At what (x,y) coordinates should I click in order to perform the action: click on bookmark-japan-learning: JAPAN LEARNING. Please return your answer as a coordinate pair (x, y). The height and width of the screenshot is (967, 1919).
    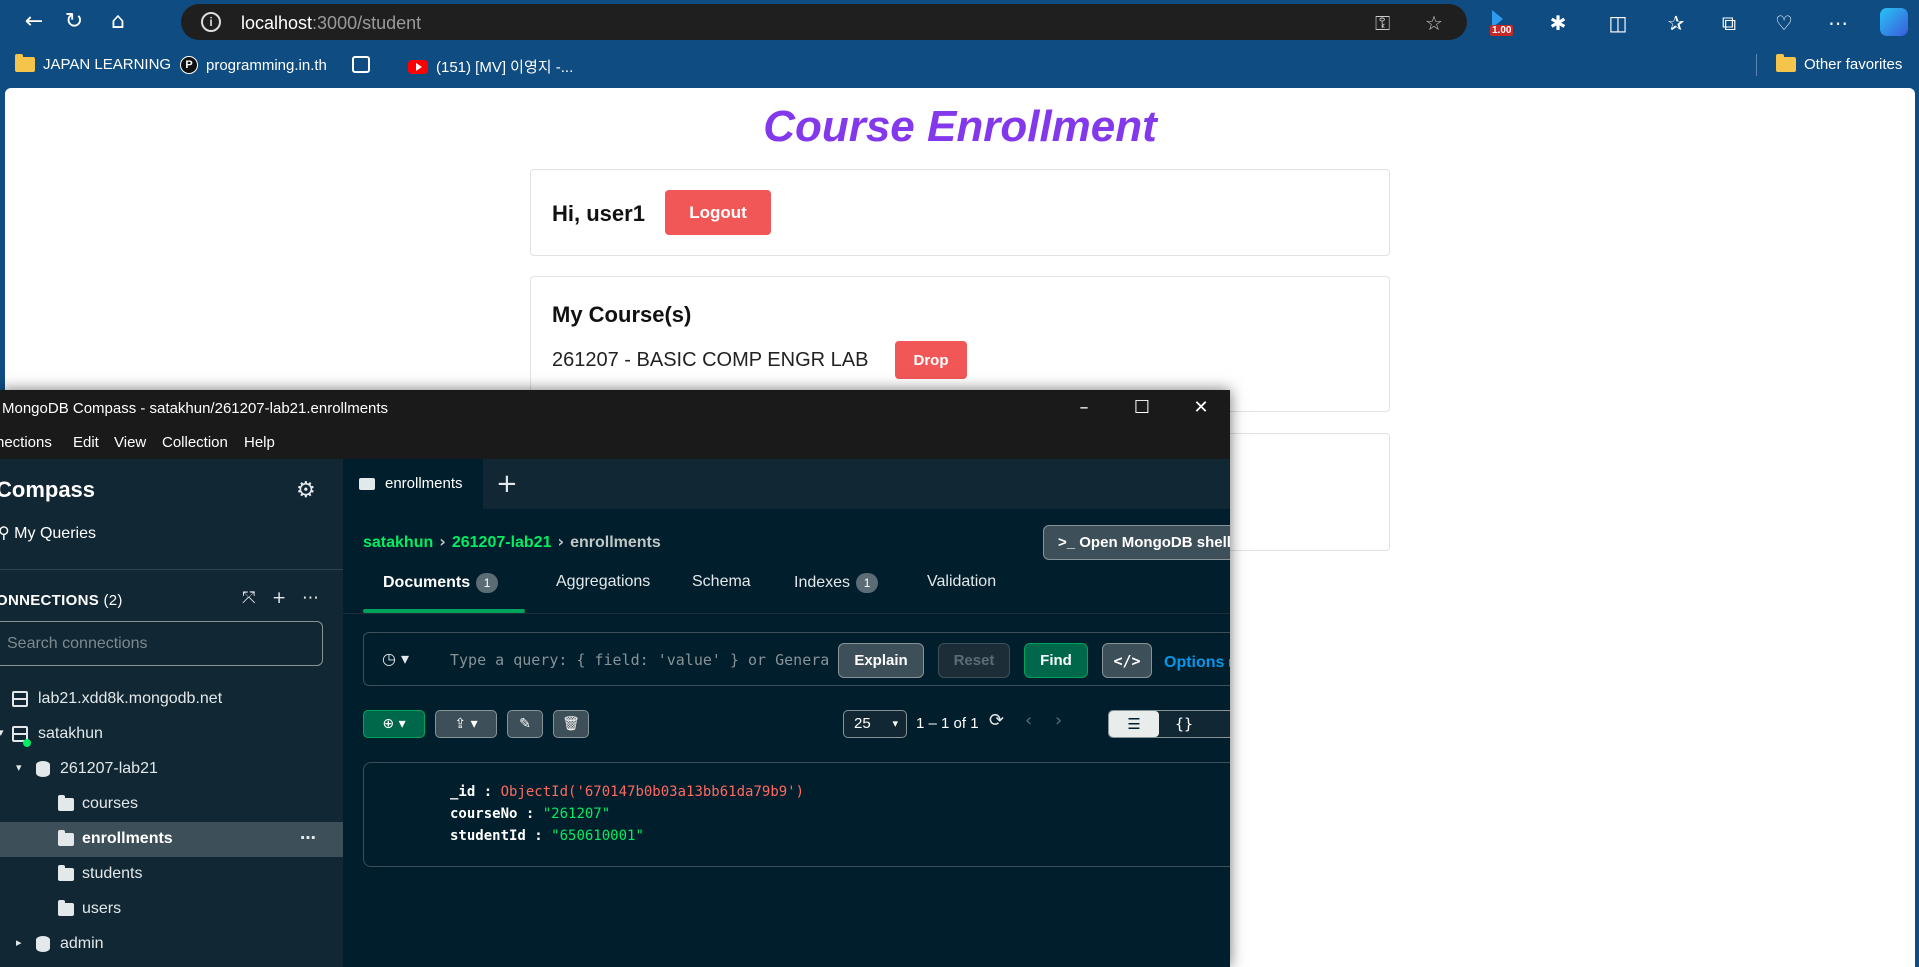
    Looking at the image, I should click on (93, 63).